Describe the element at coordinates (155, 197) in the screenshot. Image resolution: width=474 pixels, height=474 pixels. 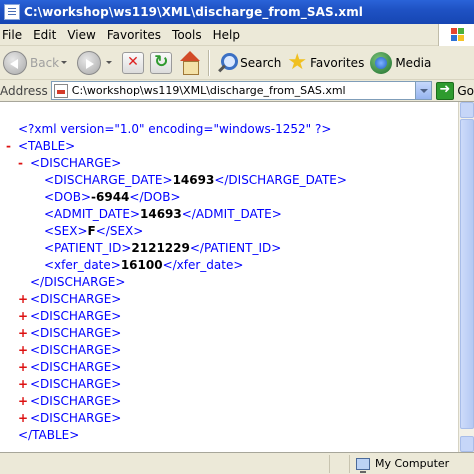
I see `field-close-tag: </DOB>` at that location.